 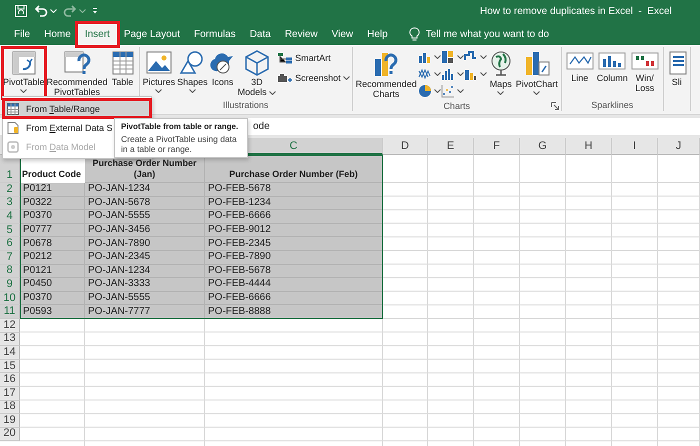 I want to click on ribbon-button: 3D Models, so click(x=257, y=73).